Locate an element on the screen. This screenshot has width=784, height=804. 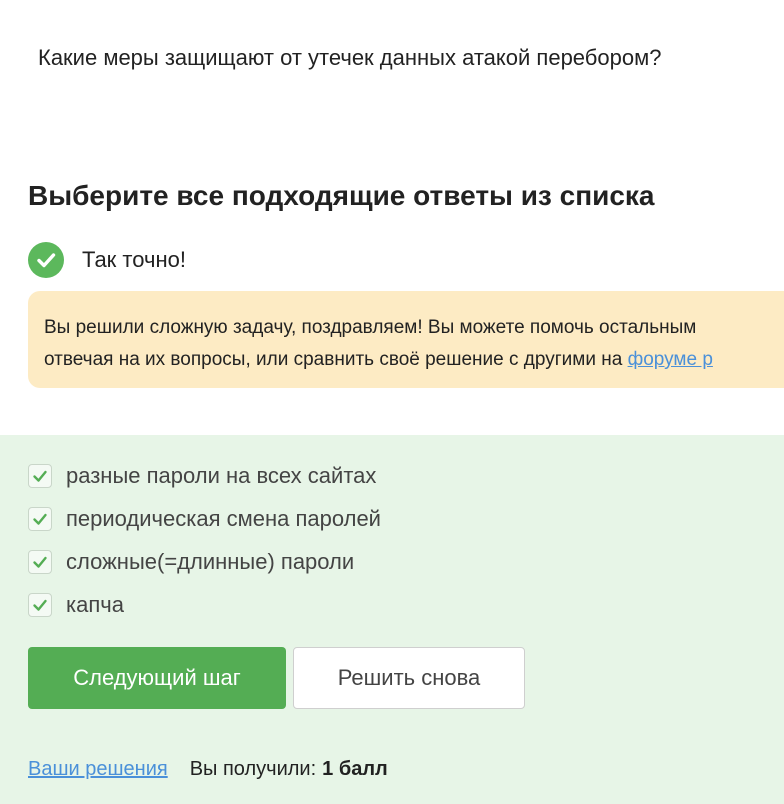
answer-option-label: сложные(=длинные) пароли is located at coordinates (210, 561).